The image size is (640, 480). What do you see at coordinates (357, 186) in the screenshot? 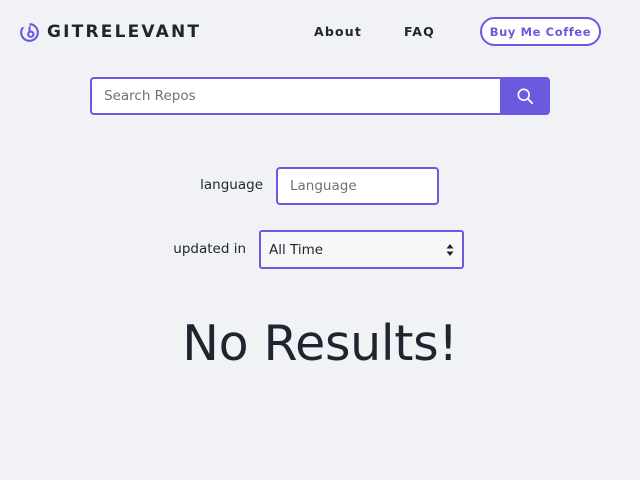
I see `language-input` at bounding box center [357, 186].